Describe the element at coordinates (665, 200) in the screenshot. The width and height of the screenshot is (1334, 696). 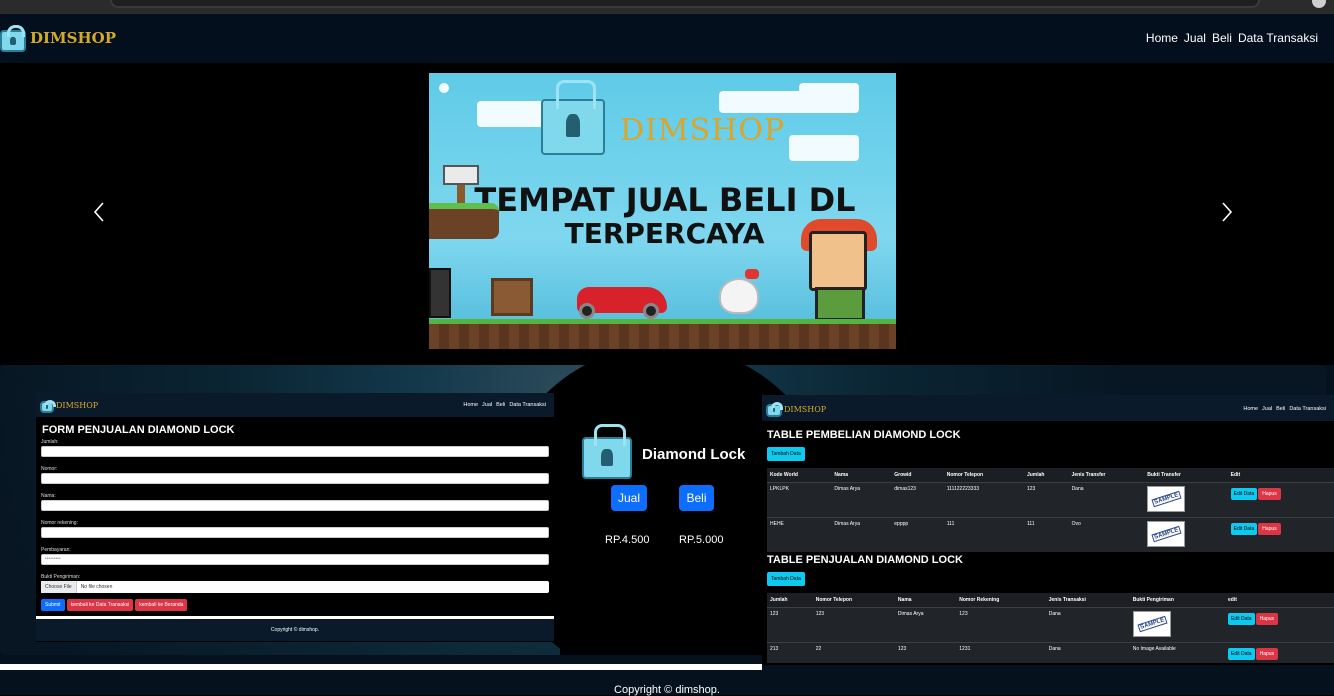
I see `banner-headline: TEMPAT JUAL BELI DL` at that location.